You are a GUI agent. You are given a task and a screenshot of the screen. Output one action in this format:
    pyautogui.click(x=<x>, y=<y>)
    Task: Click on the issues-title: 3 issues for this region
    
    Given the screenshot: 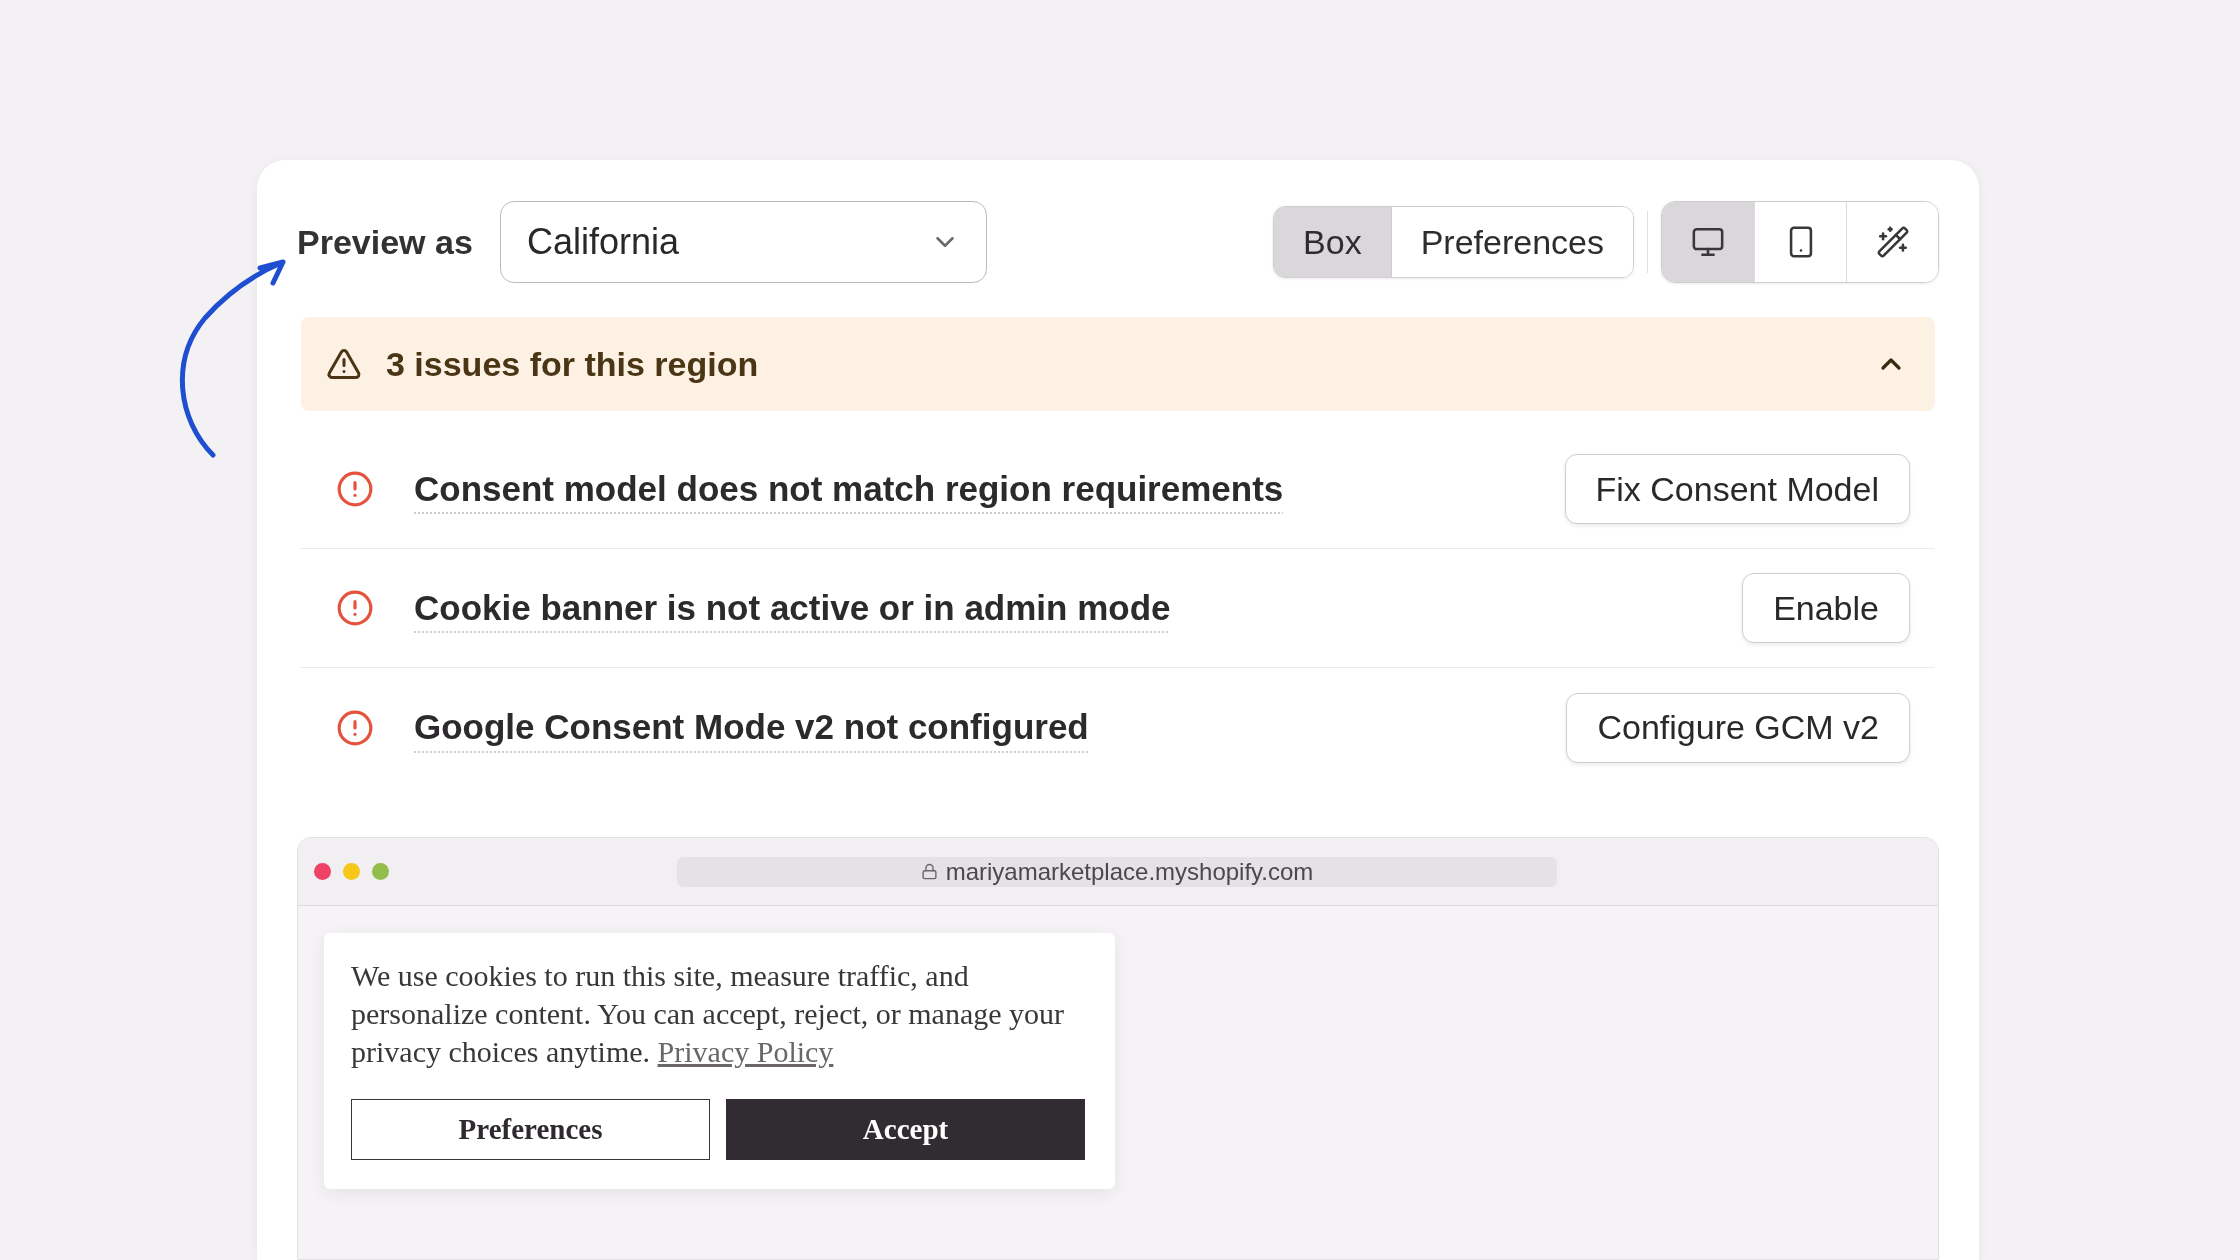 What is the action you would take?
    pyautogui.click(x=572, y=364)
    